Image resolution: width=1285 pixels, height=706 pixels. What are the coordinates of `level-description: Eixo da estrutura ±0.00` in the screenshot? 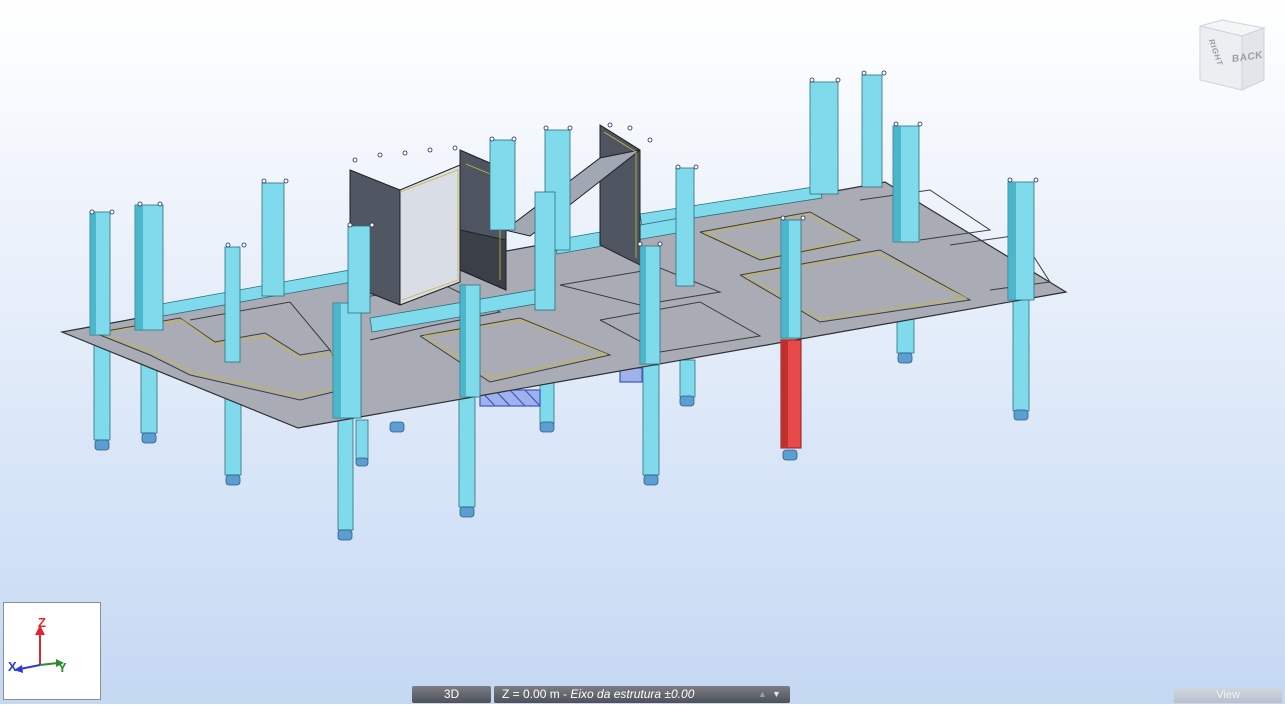 It's located at (632, 694).